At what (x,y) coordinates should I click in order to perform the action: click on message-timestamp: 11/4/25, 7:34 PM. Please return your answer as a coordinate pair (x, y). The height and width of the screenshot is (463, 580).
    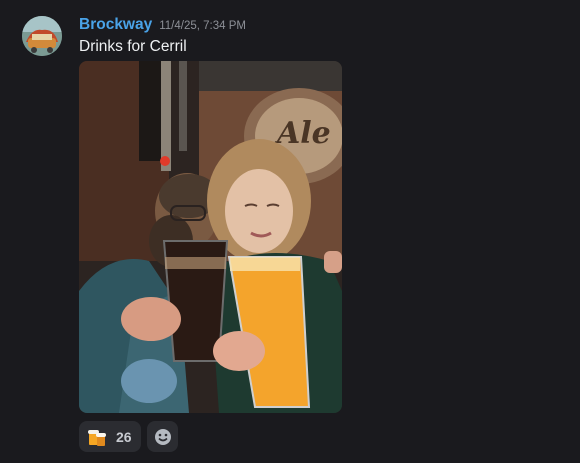
    Looking at the image, I should click on (202, 26).